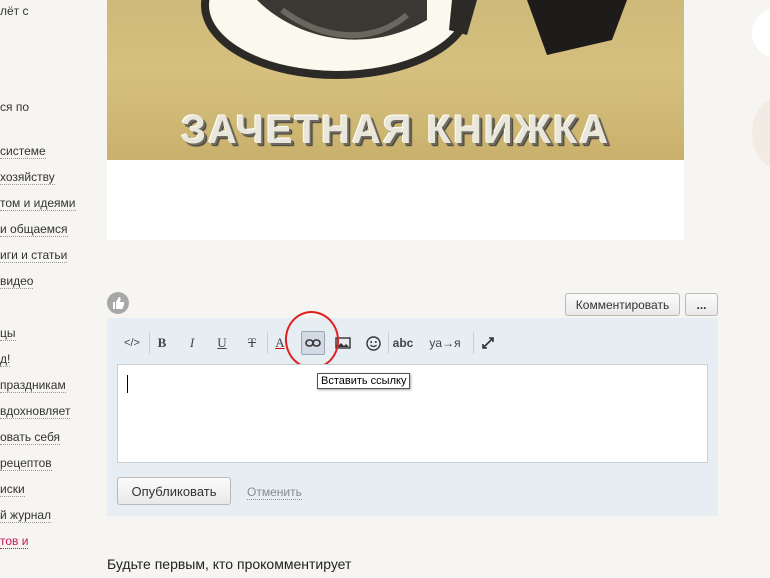 This screenshot has width=770, height=578. What do you see at coordinates (35, 411) in the screenshot?
I see `sidebar-item: вдохновляет` at bounding box center [35, 411].